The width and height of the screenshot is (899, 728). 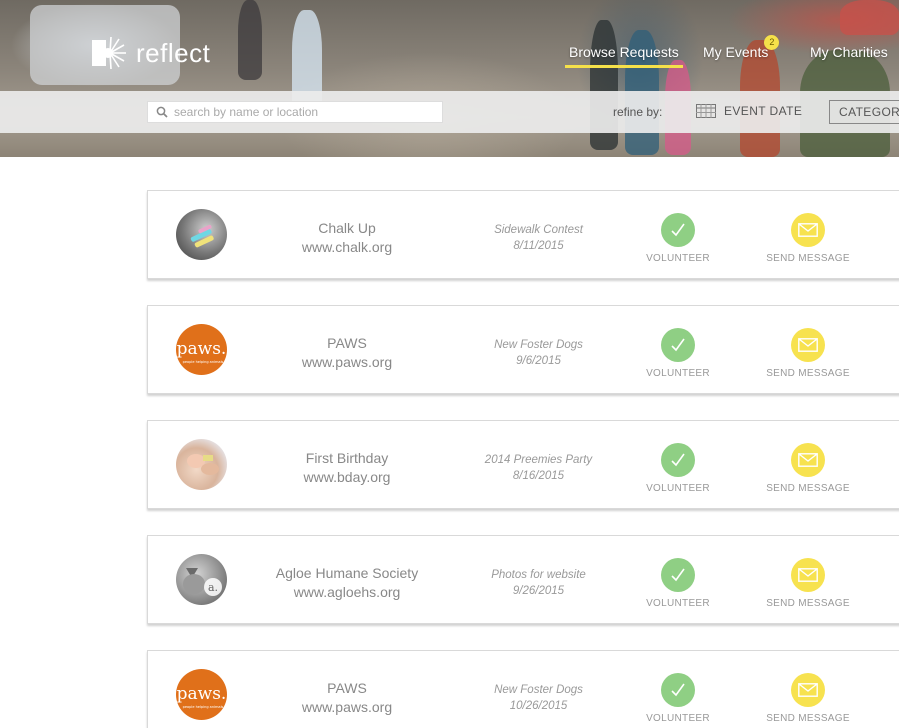 I want to click on event-title: 2014 Preemies Party, so click(x=538, y=460).